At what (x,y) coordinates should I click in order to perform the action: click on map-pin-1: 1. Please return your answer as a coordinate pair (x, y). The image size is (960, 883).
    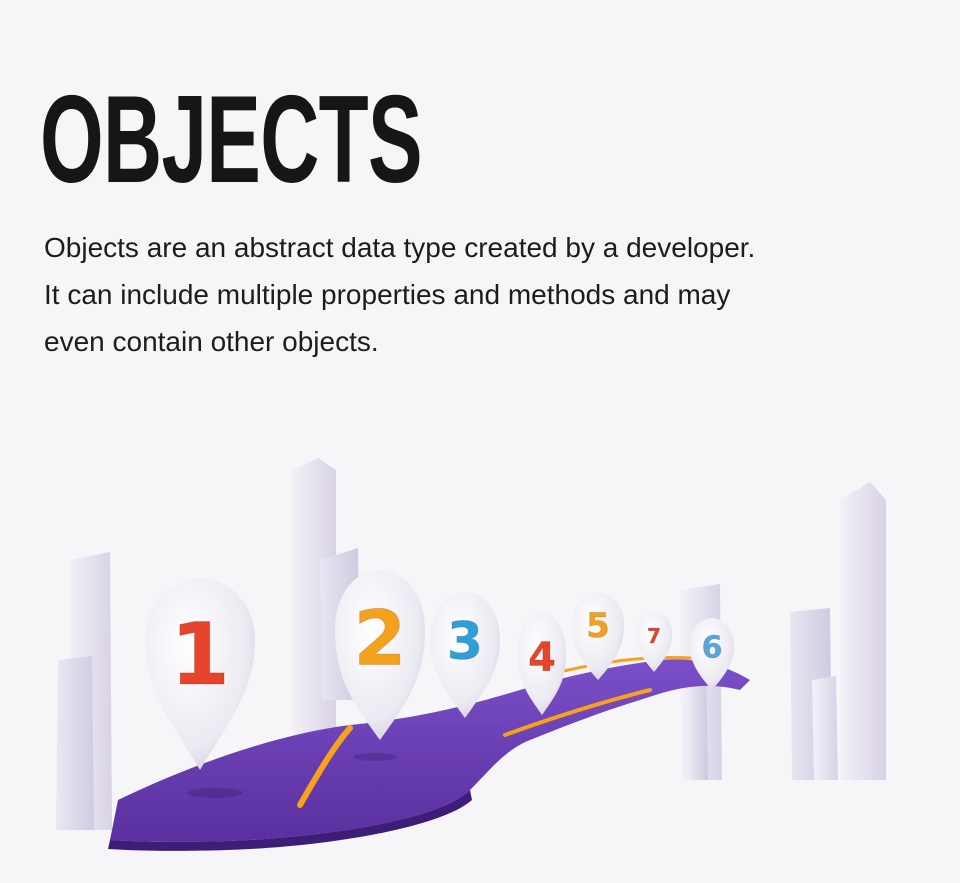
    Looking at the image, I should click on (200, 674).